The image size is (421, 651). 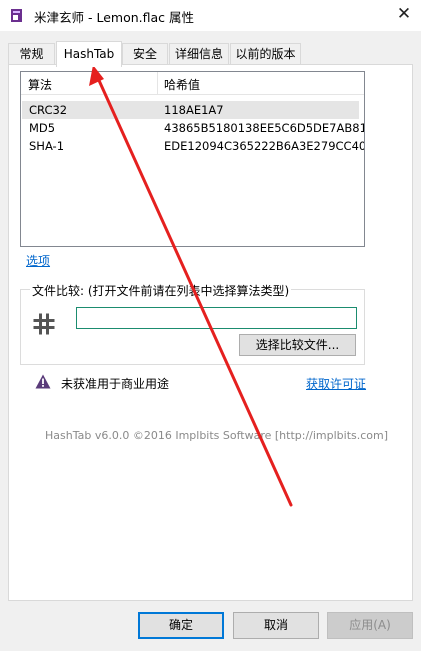 I want to click on column-header-hash-value: 哈希值, so click(x=182, y=84).